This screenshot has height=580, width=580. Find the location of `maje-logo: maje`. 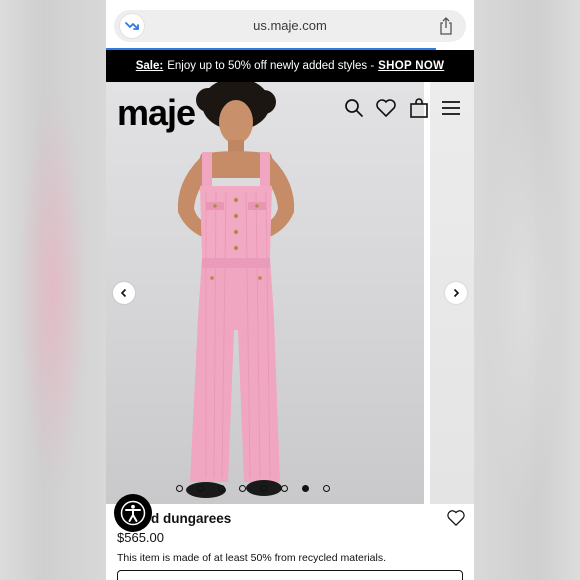

maje-logo: maje is located at coordinates (156, 113).